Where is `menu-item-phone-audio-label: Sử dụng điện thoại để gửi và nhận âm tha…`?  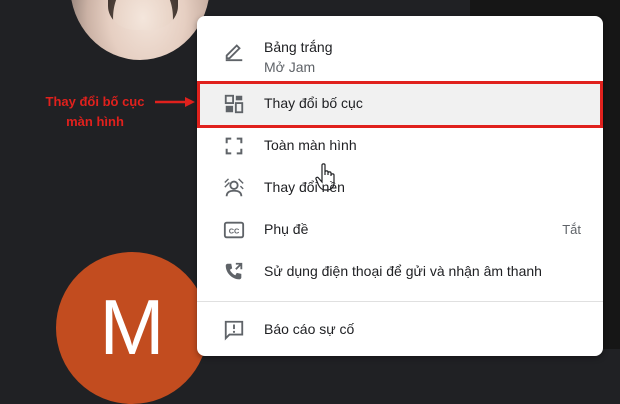 menu-item-phone-audio-label: Sử dụng điện thoại để gửi và nhận âm tha… is located at coordinates (403, 271).